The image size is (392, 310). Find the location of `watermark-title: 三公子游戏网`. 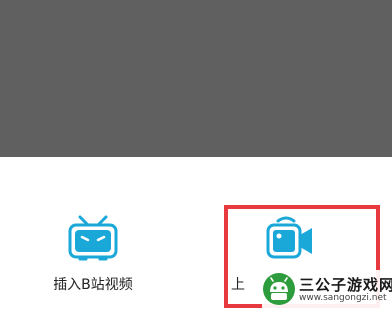

watermark-title: 三公子游戏网 is located at coordinates (345, 285).